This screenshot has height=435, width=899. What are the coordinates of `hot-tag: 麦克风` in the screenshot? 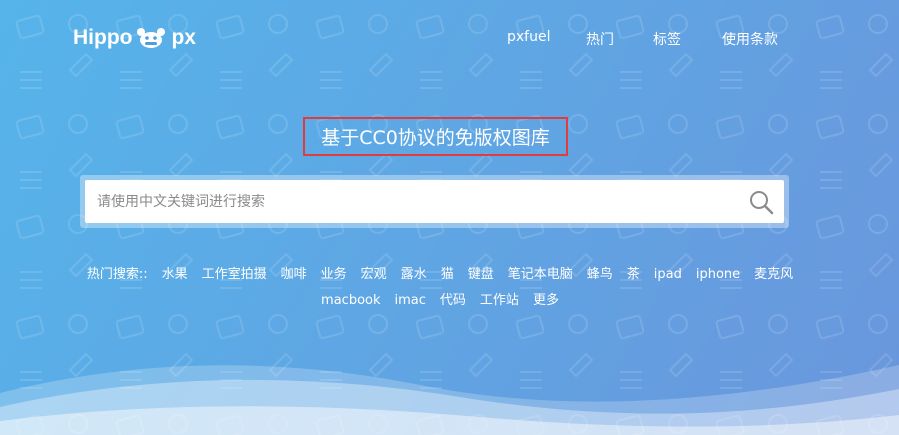 It's located at (773, 275).